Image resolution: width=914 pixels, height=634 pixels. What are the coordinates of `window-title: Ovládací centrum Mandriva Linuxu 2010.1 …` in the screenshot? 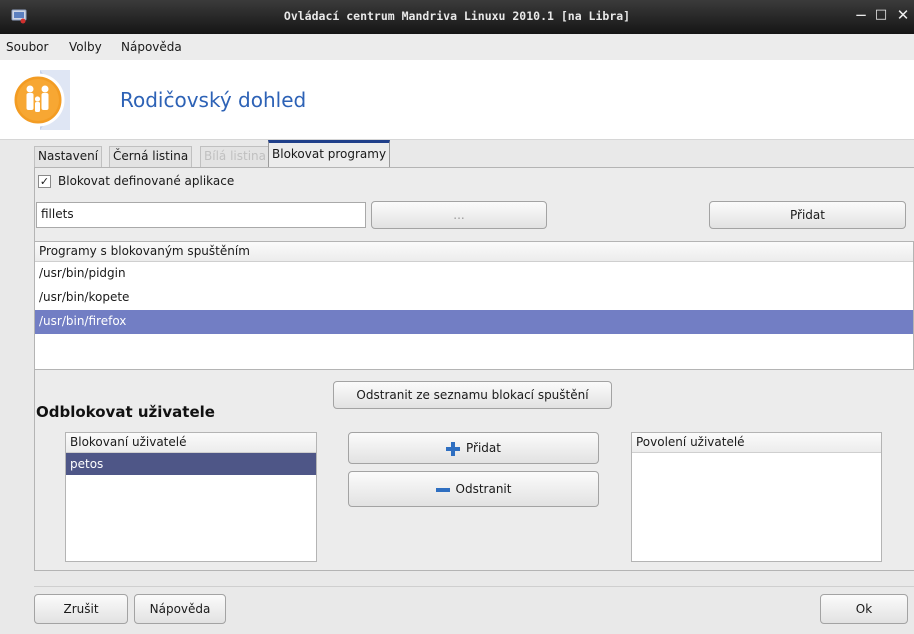 It's located at (457, 16).